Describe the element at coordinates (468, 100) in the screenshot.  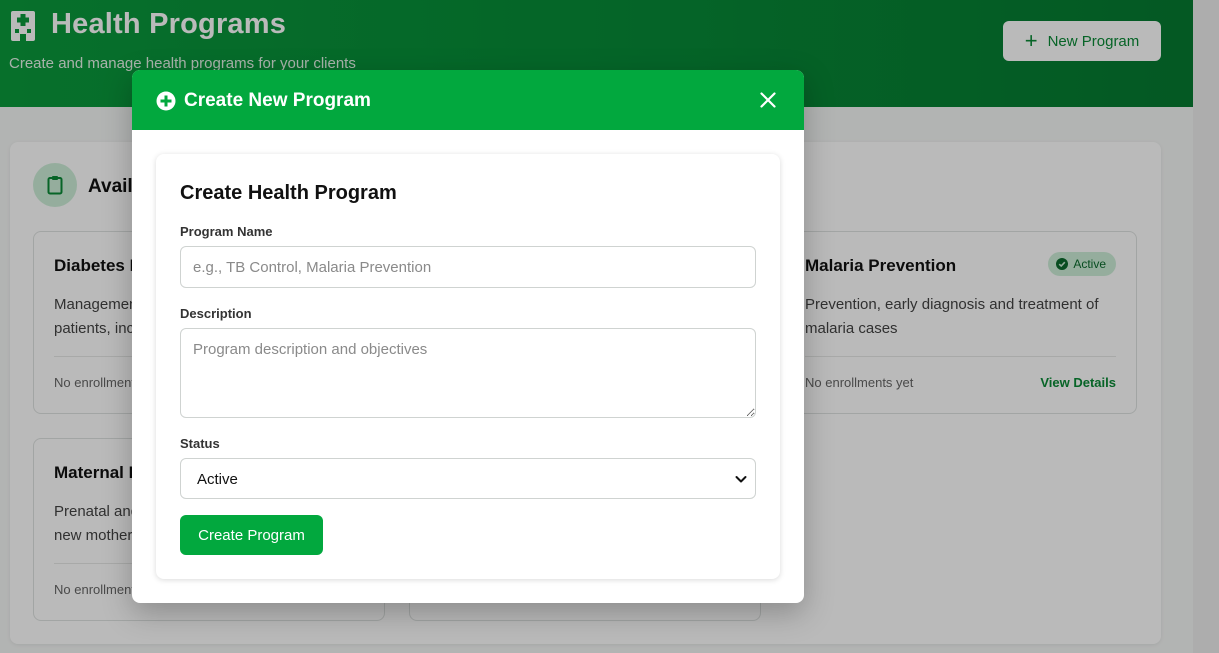
I see `modal-header: Create New Program` at that location.